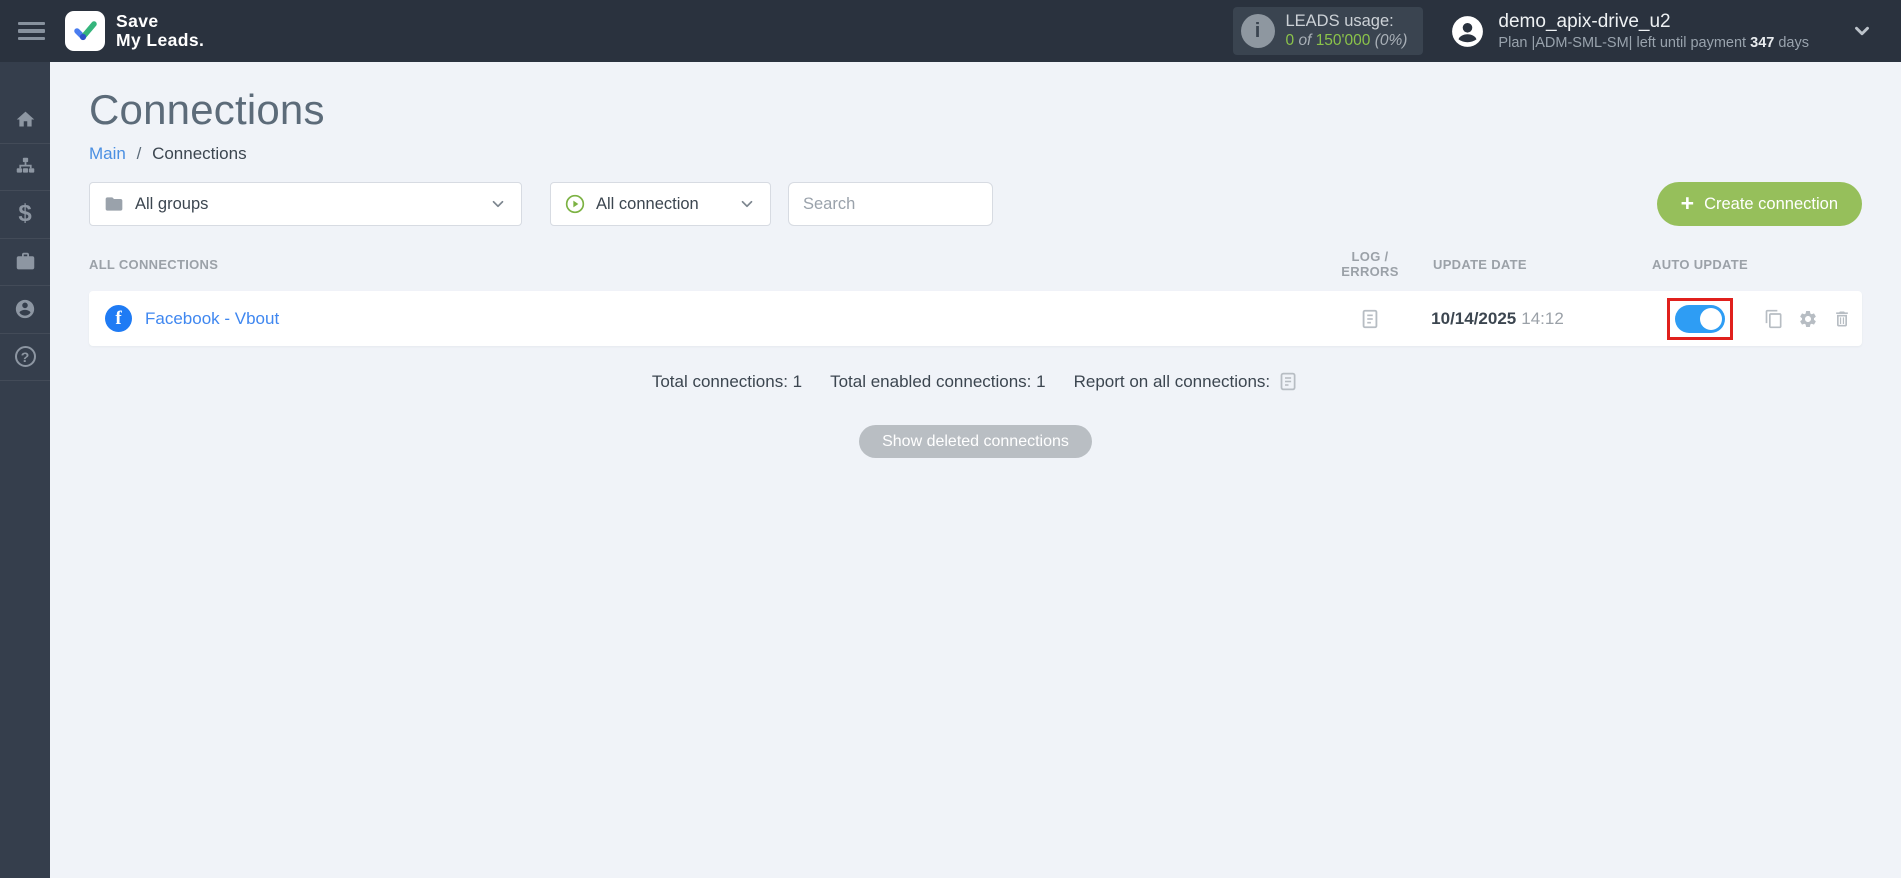 The width and height of the screenshot is (1901, 878). Describe the element at coordinates (1480, 264) in the screenshot. I see `col-header-update-date: UPDATE DATE` at that location.